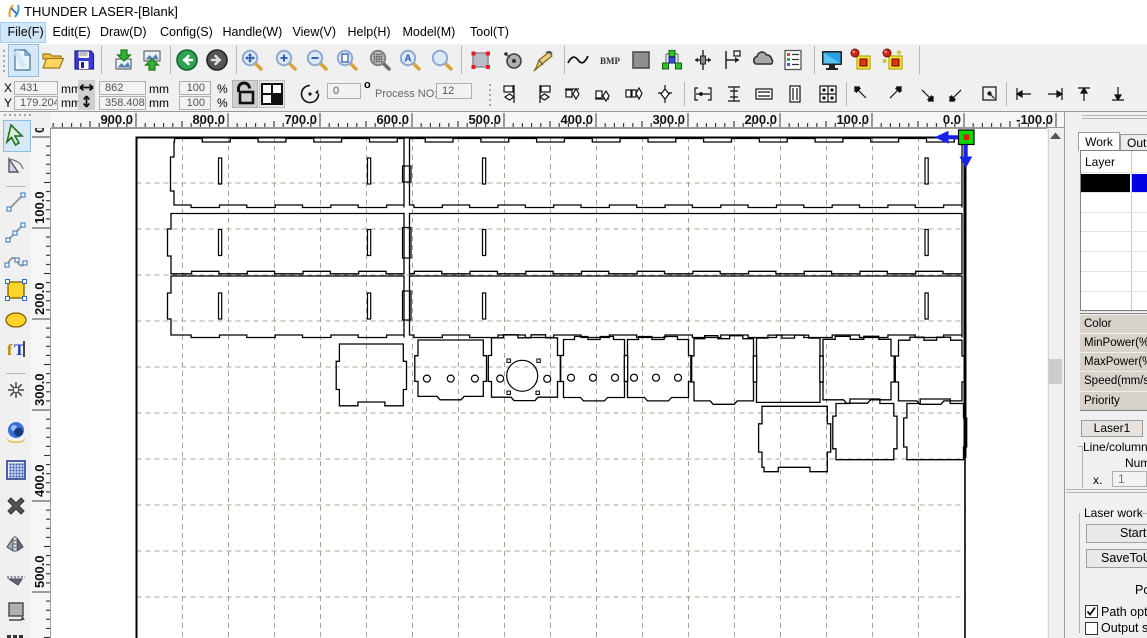 This screenshot has height=638, width=1147. I want to click on svg-text: -100.0, so click(1034, 119).